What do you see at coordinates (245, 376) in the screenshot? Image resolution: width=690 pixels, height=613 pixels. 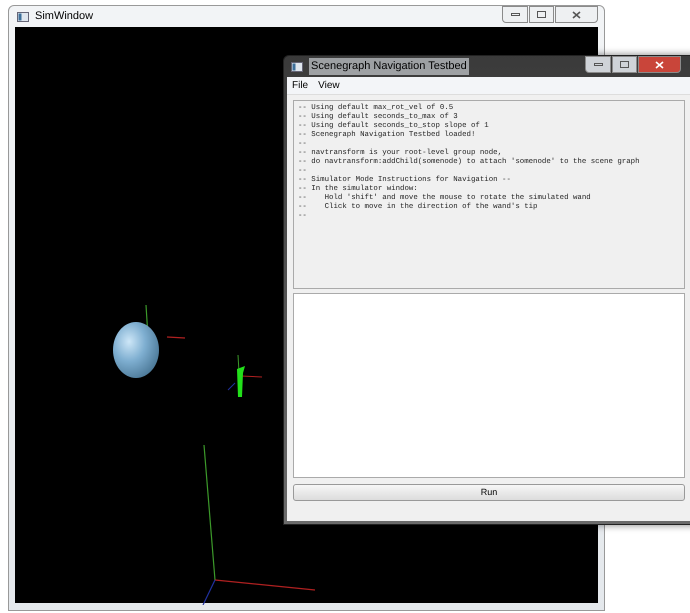 I see `wand-drawing` at bounding box center [245, 376].